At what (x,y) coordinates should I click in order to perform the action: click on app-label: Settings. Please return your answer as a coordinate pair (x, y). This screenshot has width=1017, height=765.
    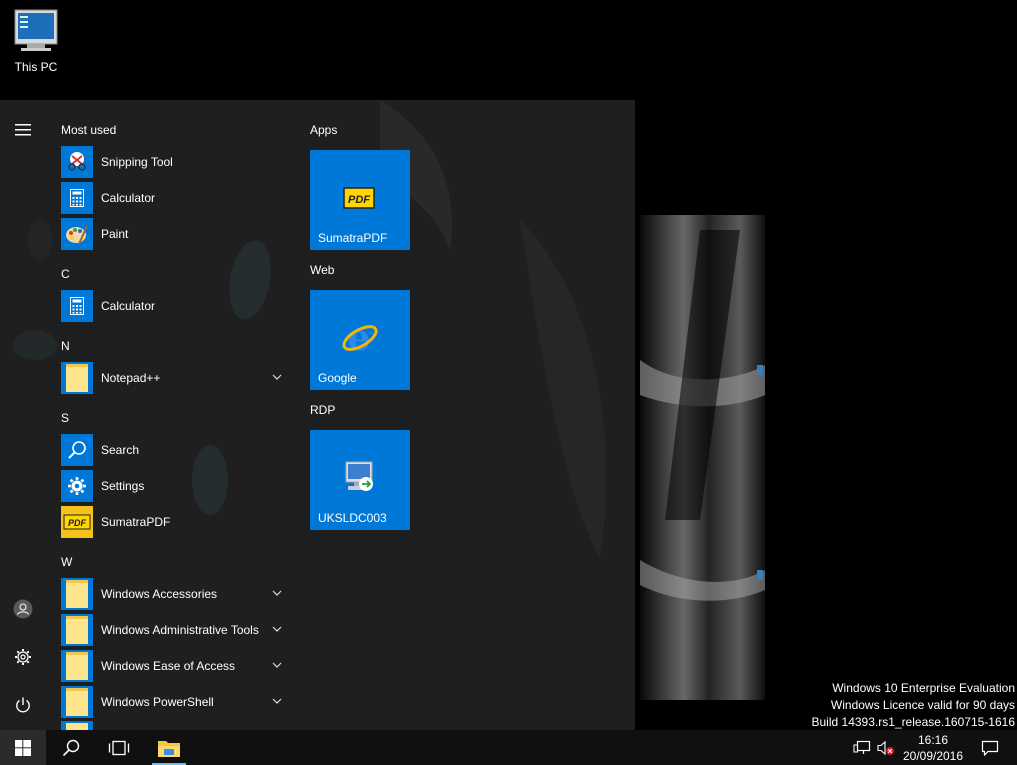
    Looking at the image, I should click on (123, 486).